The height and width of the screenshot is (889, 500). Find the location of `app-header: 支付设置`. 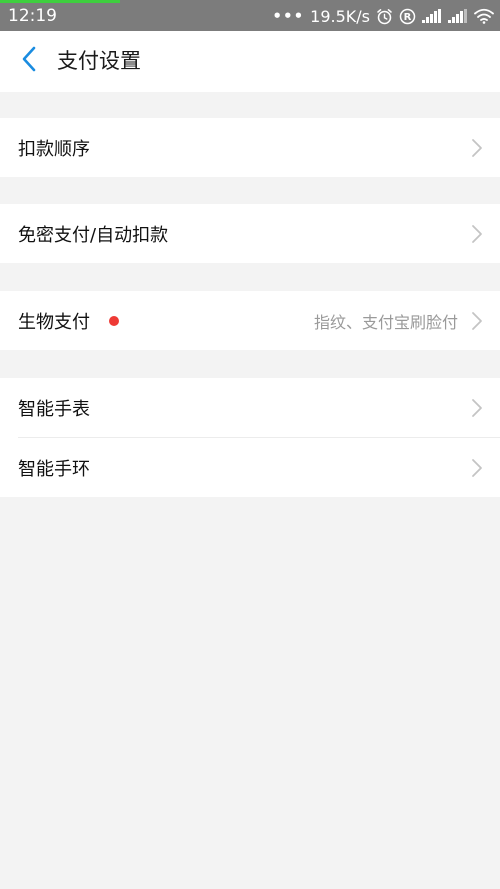

app-header: 支付设置 is located at coordinates (250, 61).